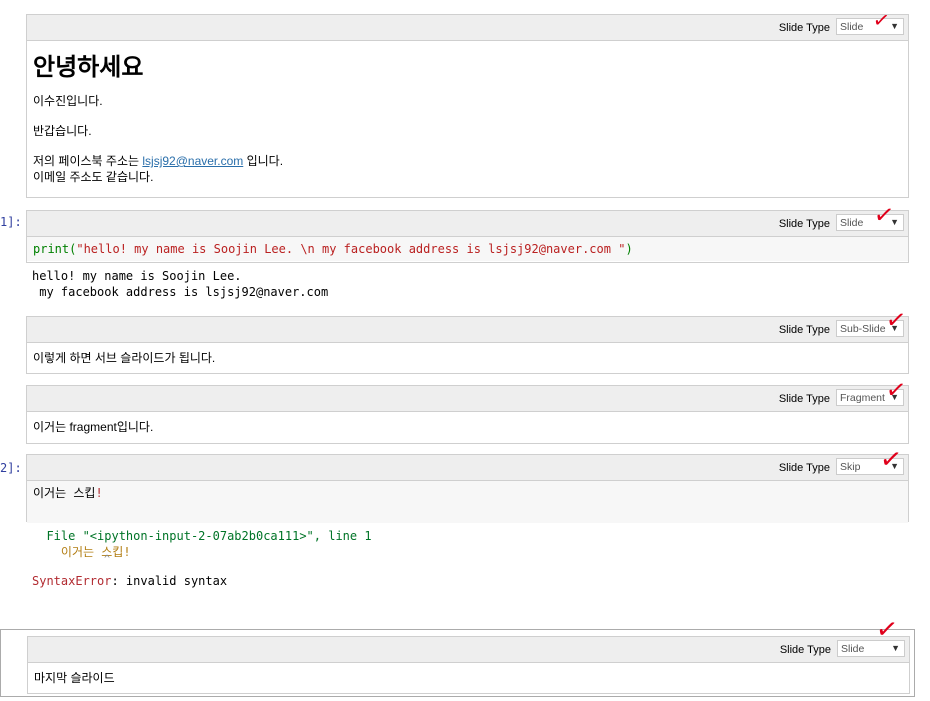  I want to click on cell-inner: Slide Type Slide ▼ 마지막 슬라이드, so click(468, 665).